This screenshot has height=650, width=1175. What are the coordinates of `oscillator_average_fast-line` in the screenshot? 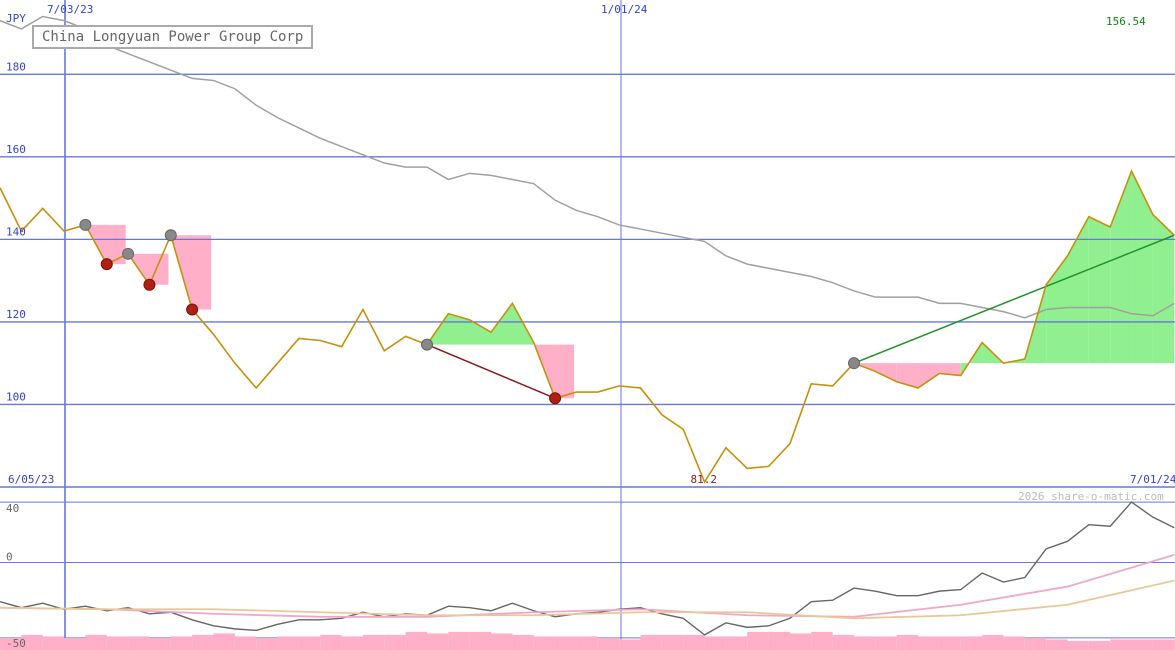 It's located at (587, 586).